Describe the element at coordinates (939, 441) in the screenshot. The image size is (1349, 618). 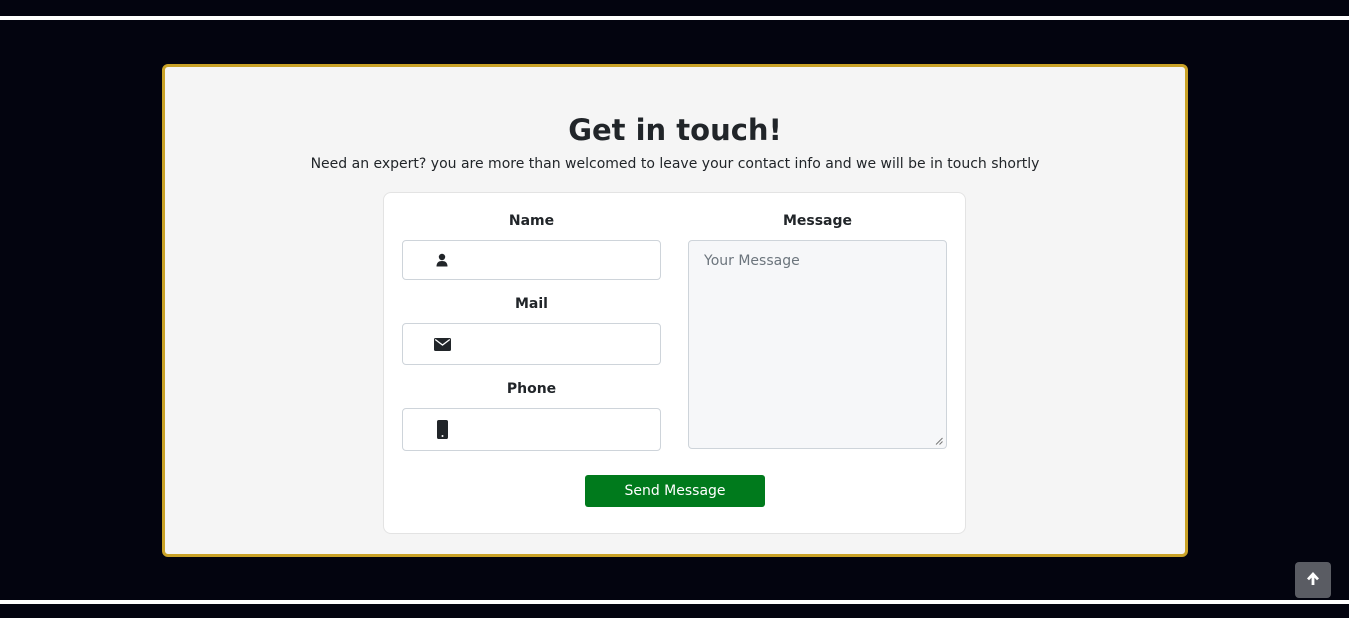
I see `resize-handle-icon` at that location.